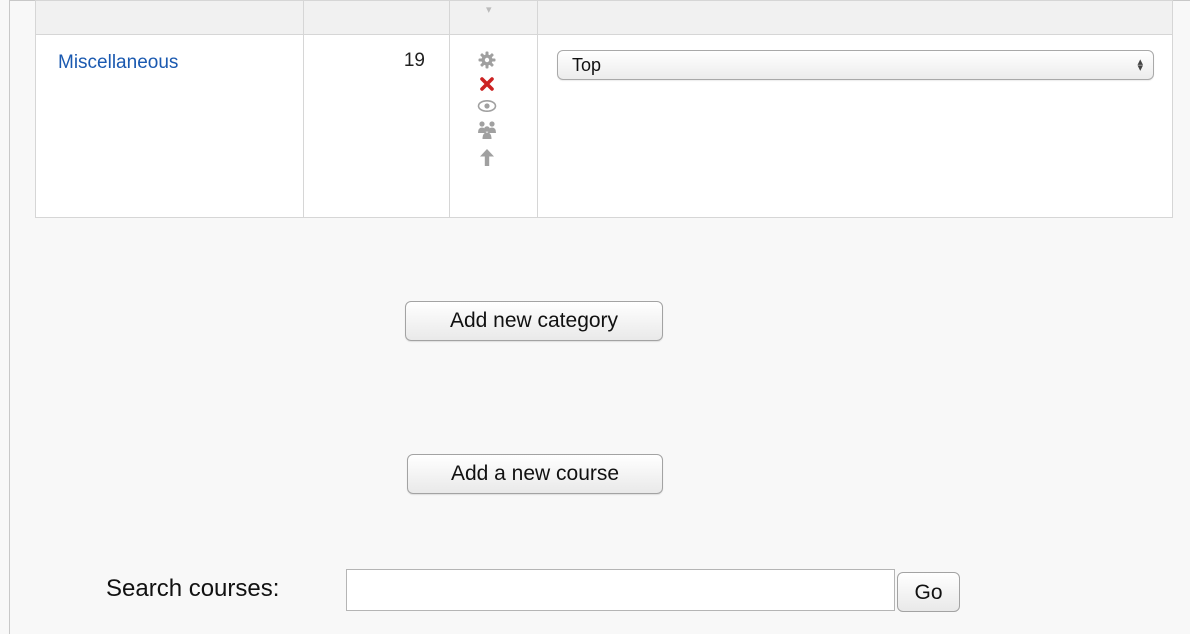 Image resolution: width=1190 pixels, height=634 pixels. Describe the element at coordinates (169, 17) in the screenshot. I see `header-cell-category` at that location.